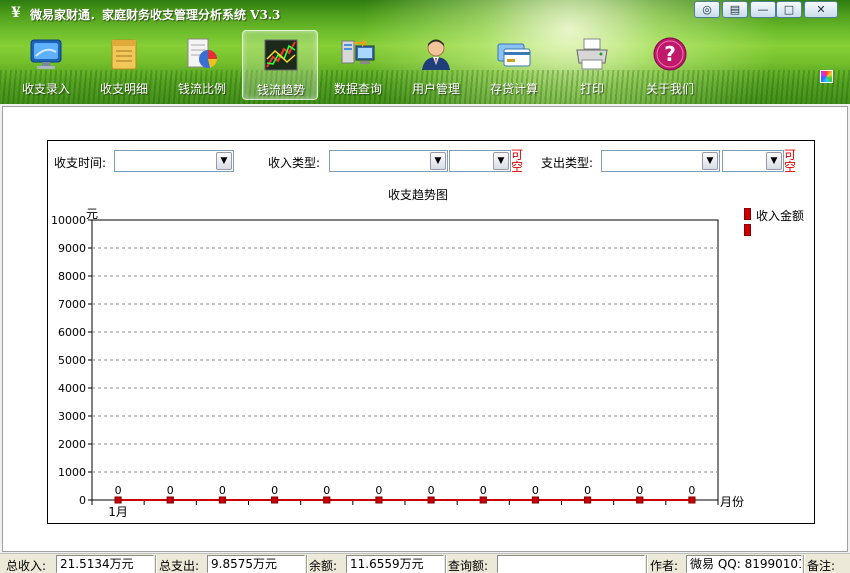 The image size is (850, 573). Describe the element at coordinates (72, 416) in the screenshot. I see `y-tick-label: 3000` at that location.